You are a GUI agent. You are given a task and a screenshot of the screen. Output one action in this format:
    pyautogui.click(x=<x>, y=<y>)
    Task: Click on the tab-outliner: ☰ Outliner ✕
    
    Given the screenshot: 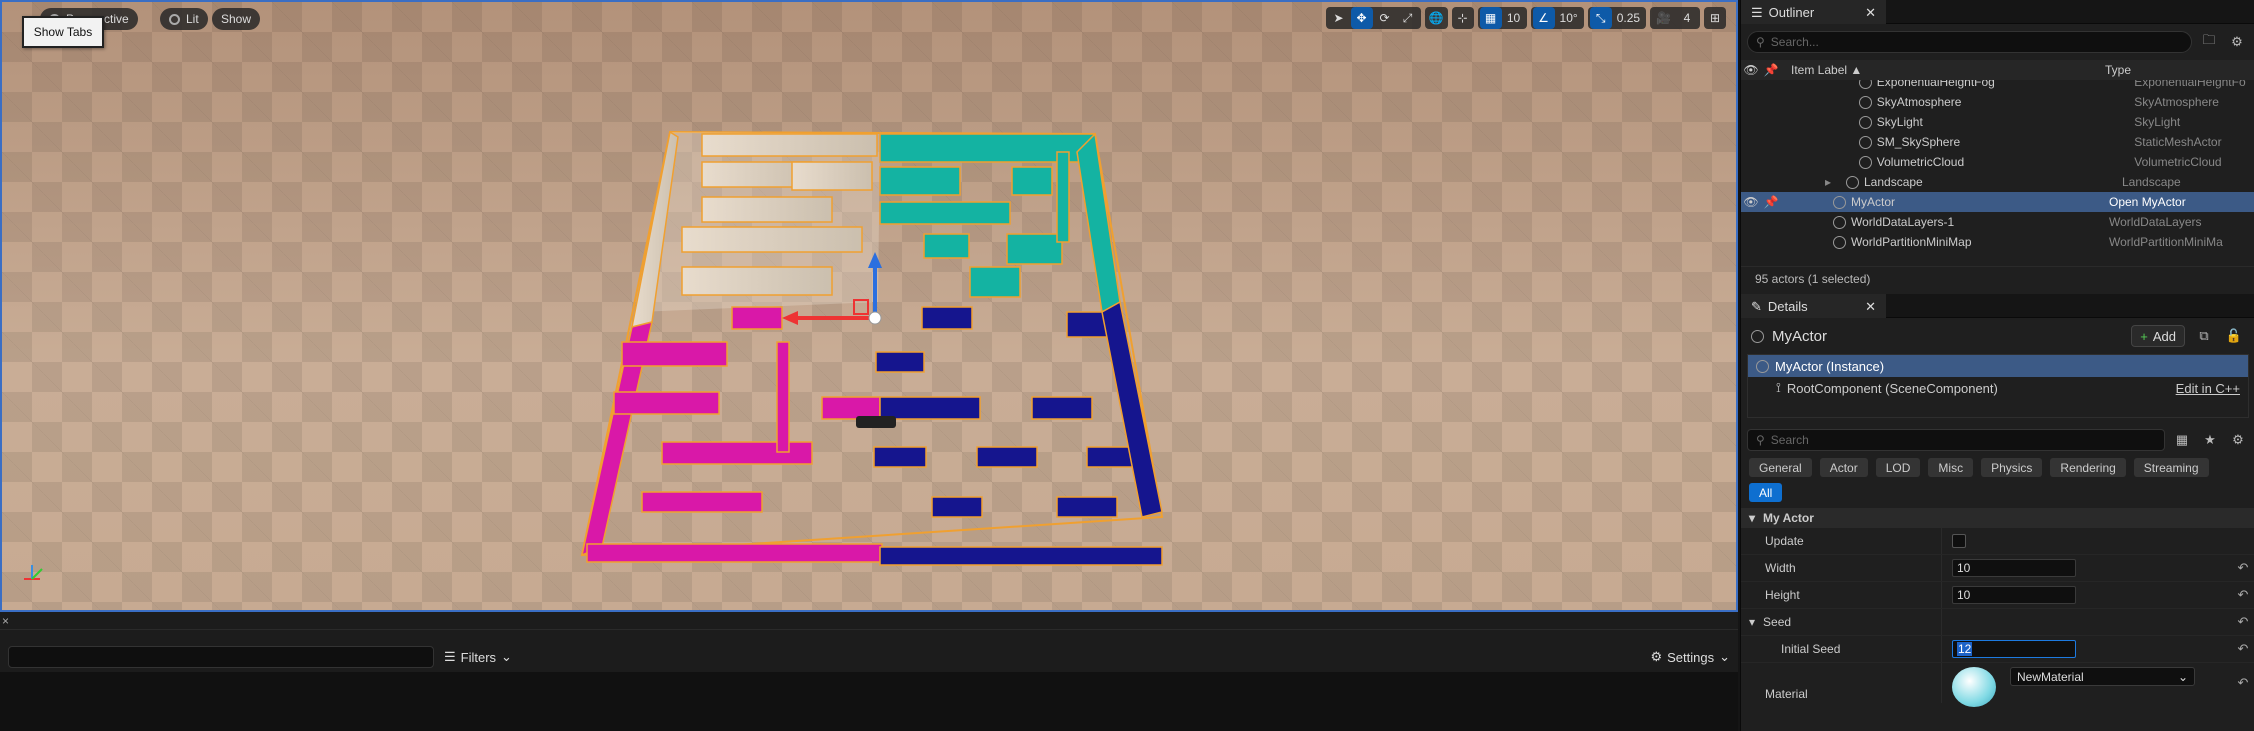 What is the action you would take?
    pyautogui.click(x=1813, y=12)
    